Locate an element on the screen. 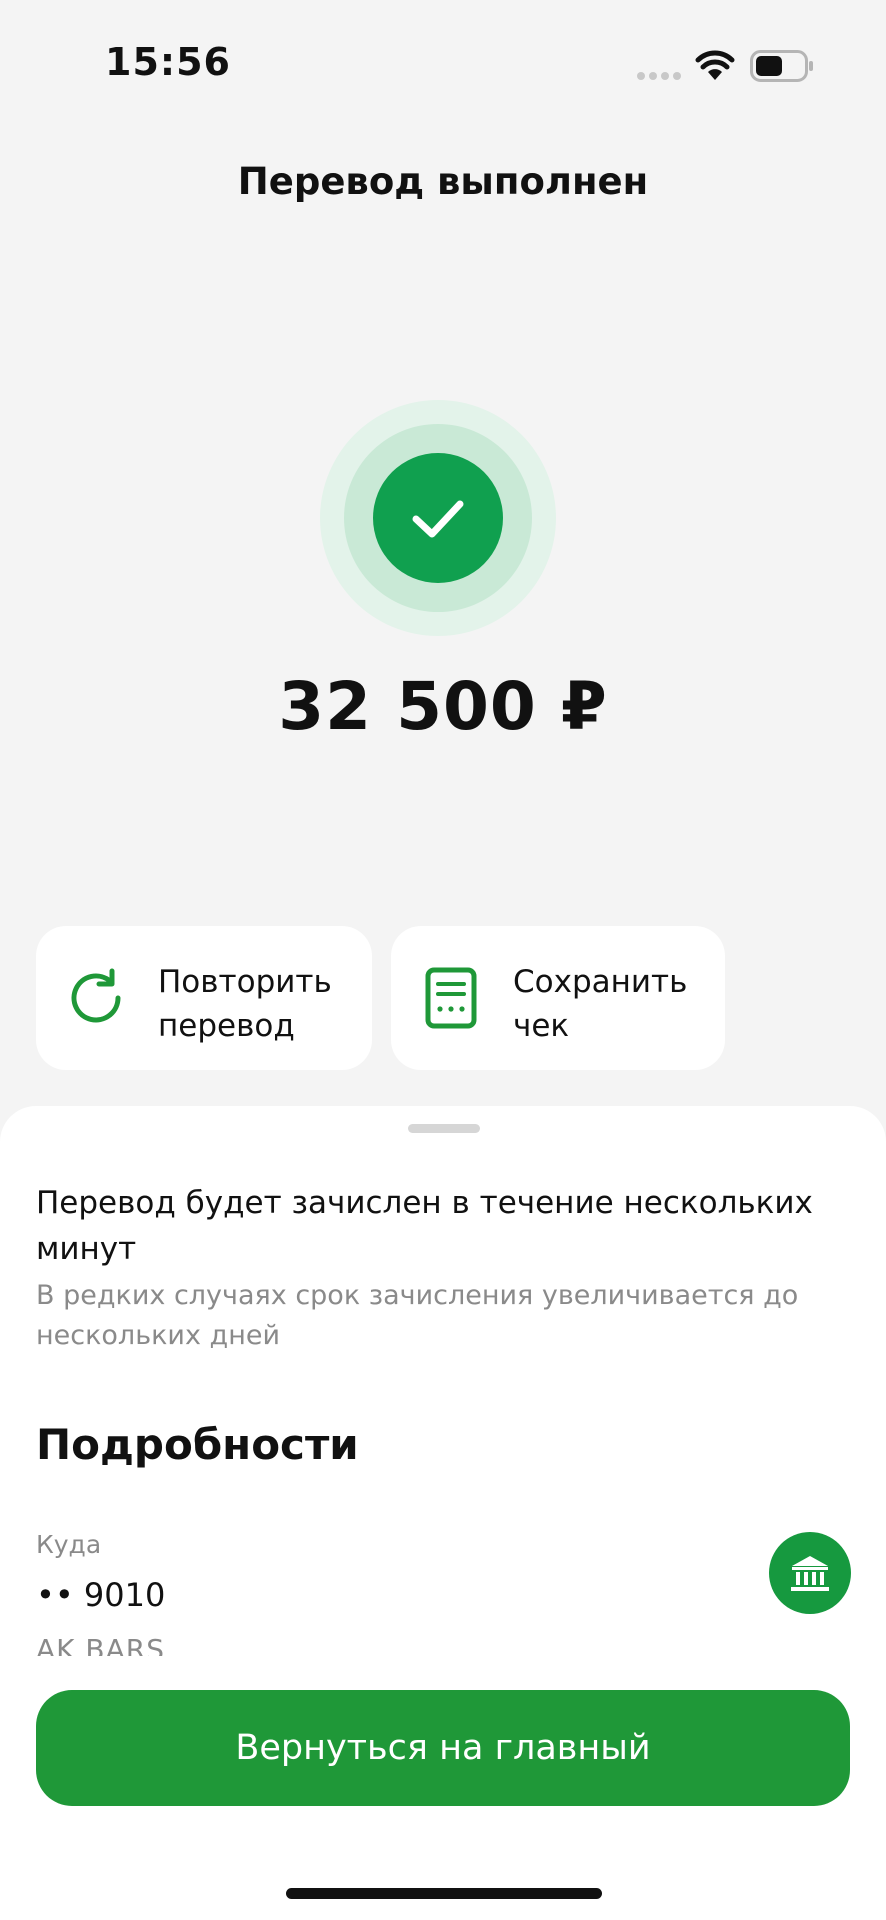 The height and width of the screenshot is (1920, 886). wifi-icon is located at coordinates (715, 68).